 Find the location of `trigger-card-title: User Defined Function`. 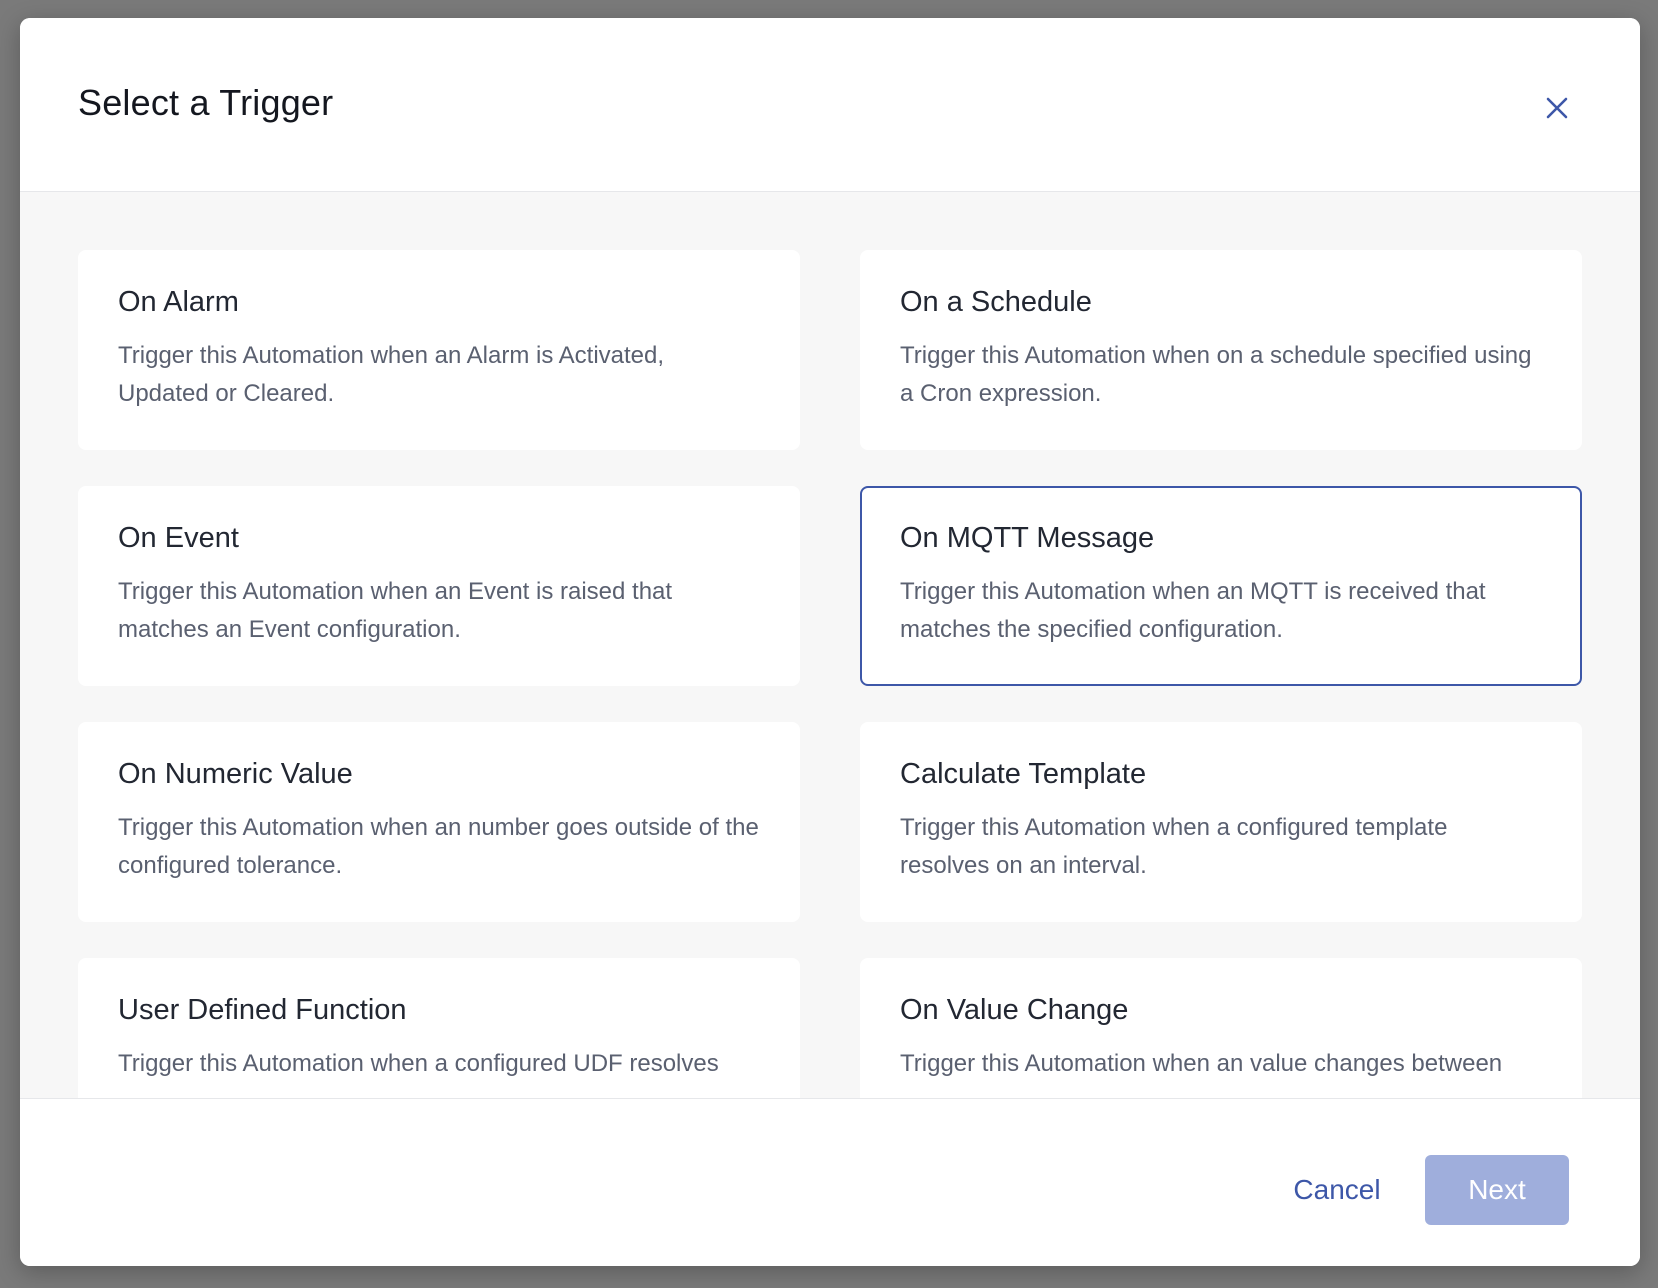

trigger-card-title: User Defined Function is located at coordinates (262, 1010).